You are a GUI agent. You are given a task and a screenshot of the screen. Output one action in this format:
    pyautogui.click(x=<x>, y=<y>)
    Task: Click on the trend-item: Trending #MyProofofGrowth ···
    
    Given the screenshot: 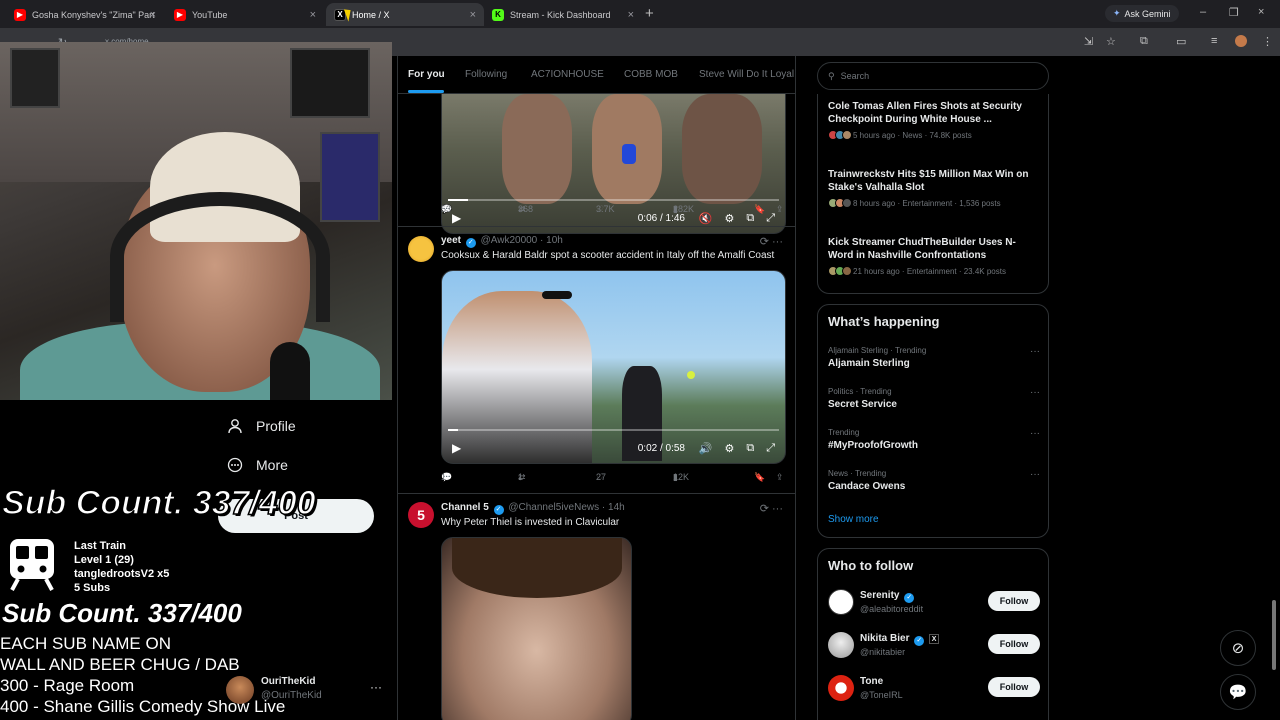 What is the action you would take?
    pyautogui.click(x=934, y=439)
    